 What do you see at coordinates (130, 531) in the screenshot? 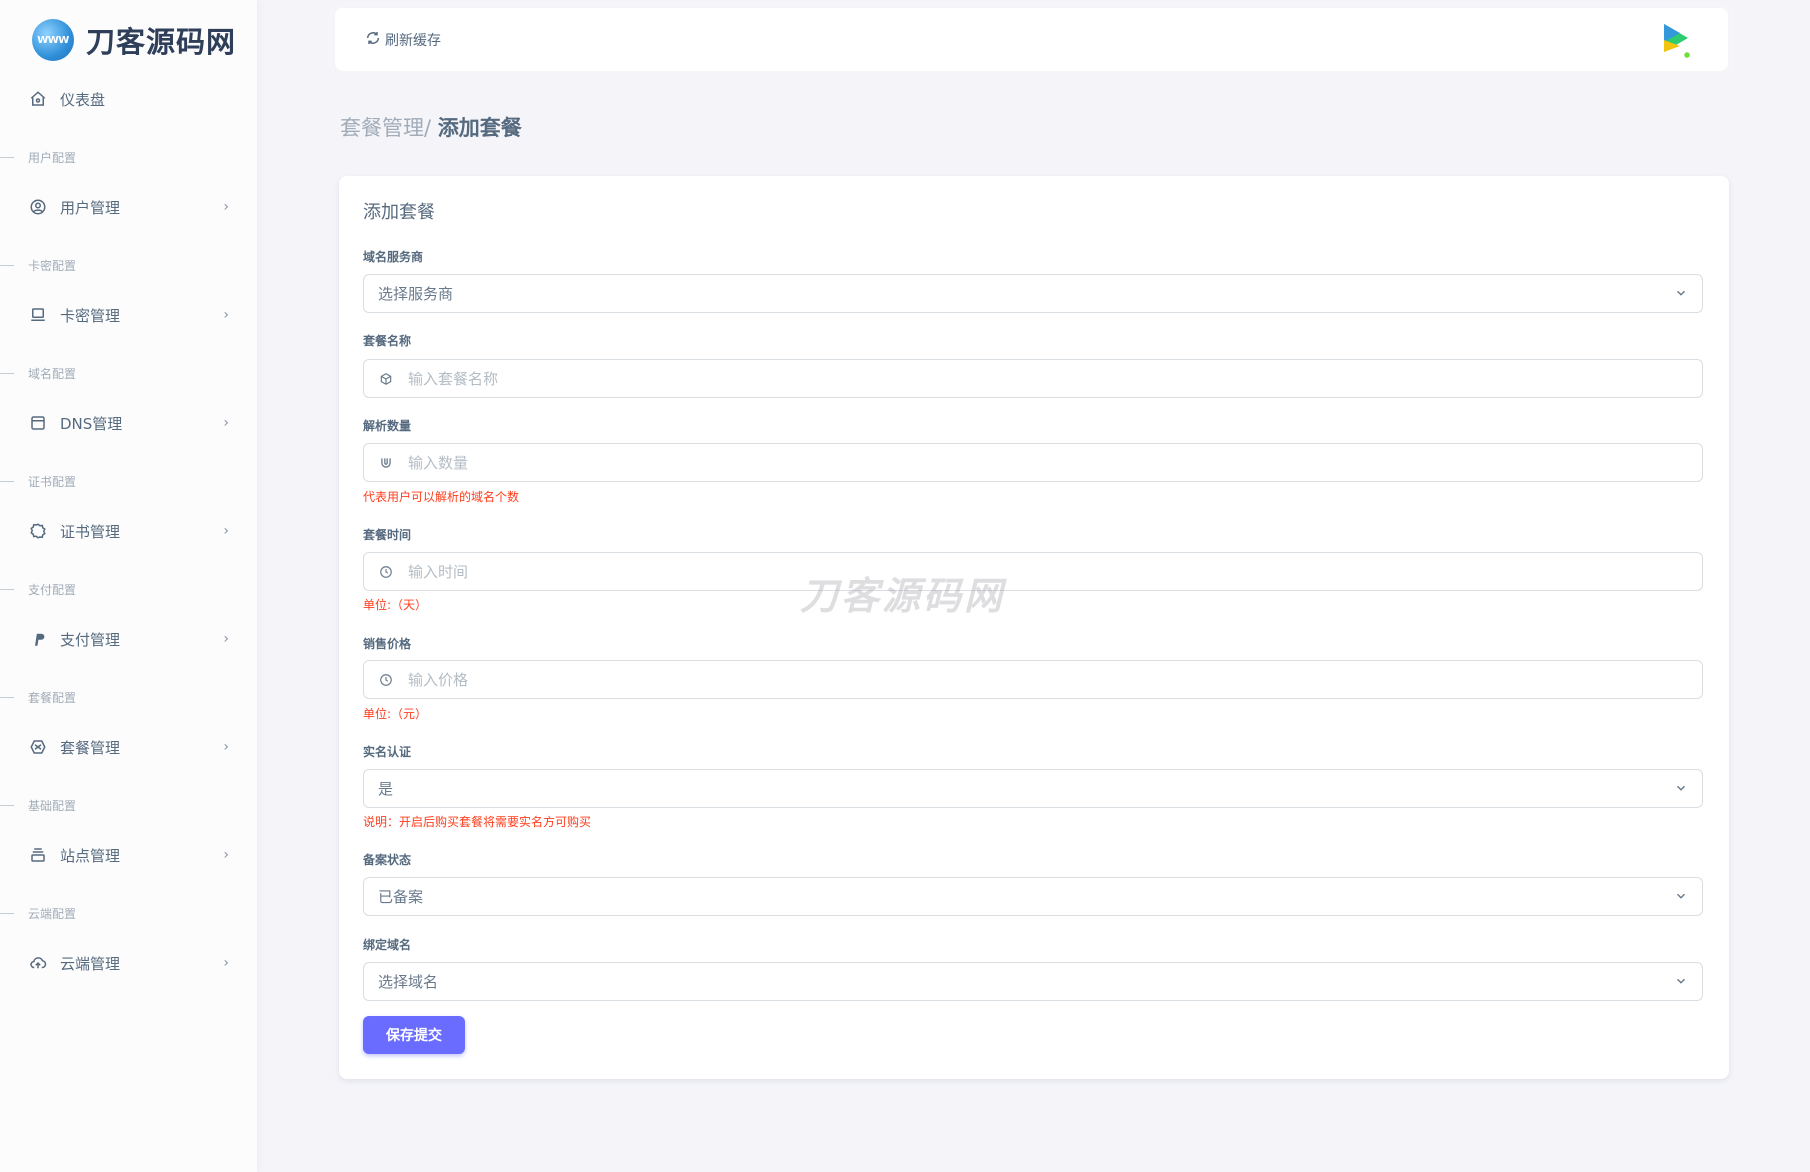
I see `sidebar-item-certs: 证书管理 ›` at bounding box center [130, 531].